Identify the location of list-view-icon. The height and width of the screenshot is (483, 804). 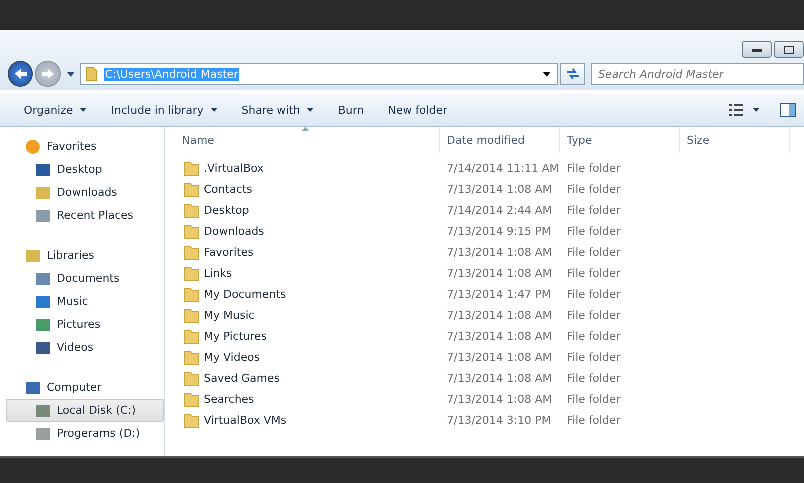
(736, 110).